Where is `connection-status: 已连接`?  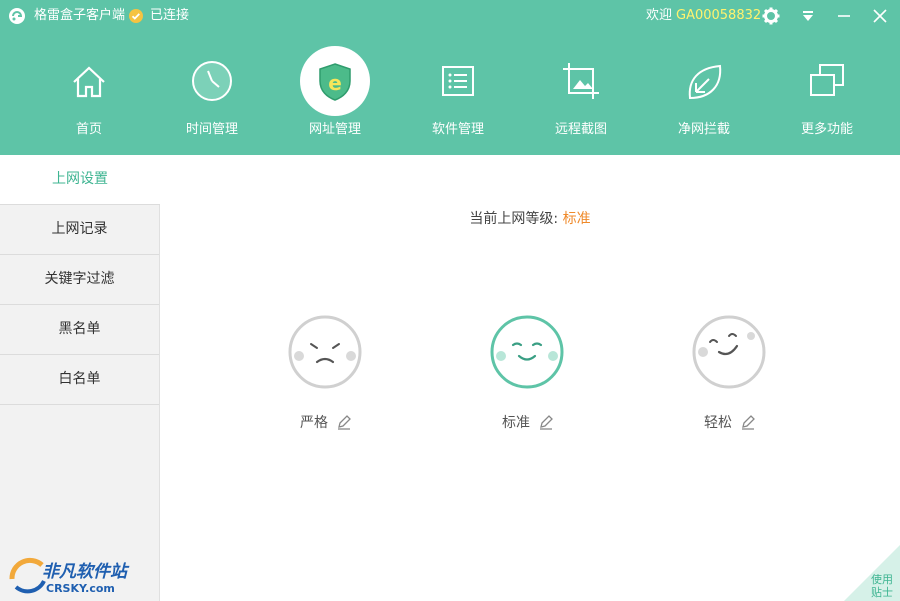 connection-status: 已连接 is located at coordinates (170, 15).